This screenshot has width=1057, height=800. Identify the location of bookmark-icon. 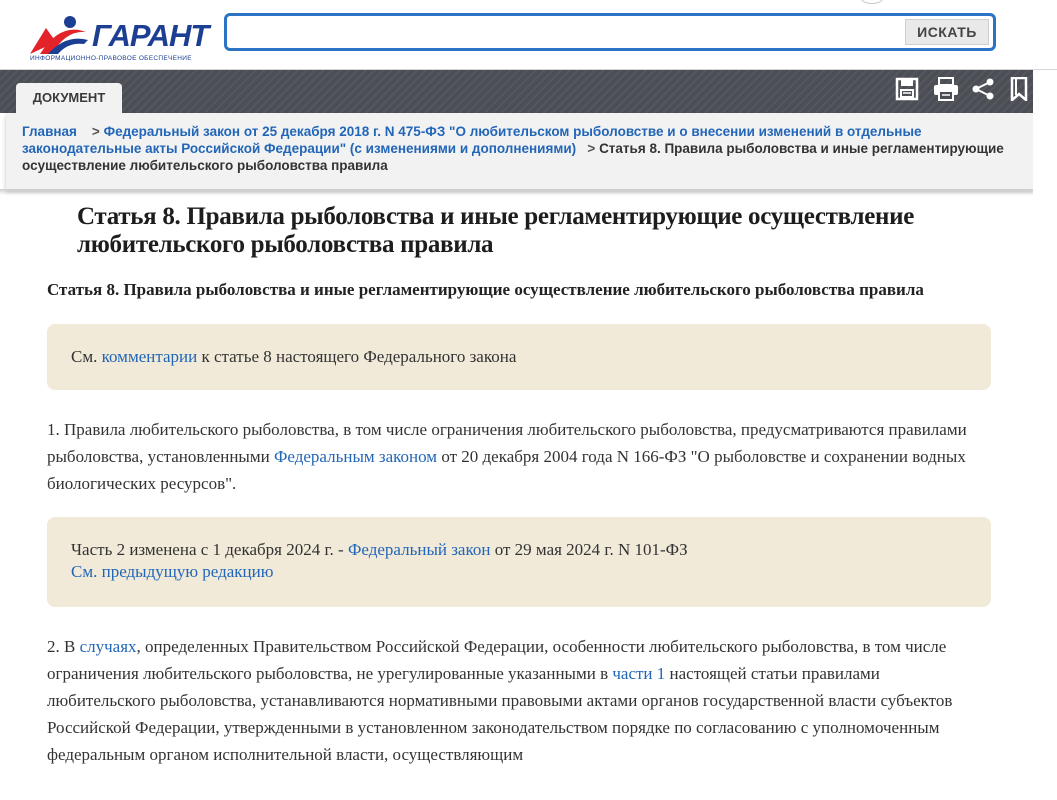
(1021, 89).